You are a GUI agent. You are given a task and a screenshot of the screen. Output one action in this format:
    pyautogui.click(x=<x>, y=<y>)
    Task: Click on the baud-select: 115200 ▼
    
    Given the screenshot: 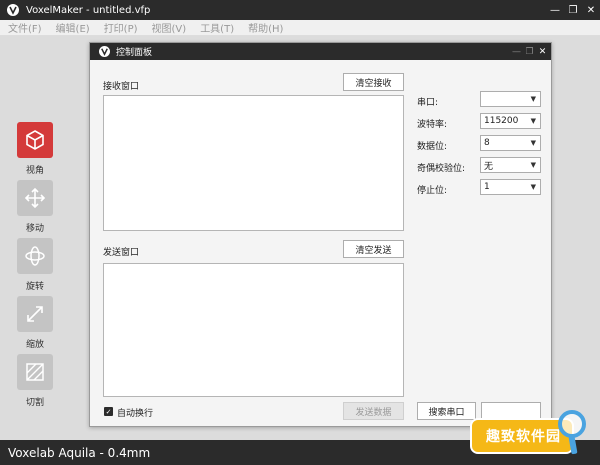 What is the action you would take?
    pyautogui.click(x=510, y=121)
    